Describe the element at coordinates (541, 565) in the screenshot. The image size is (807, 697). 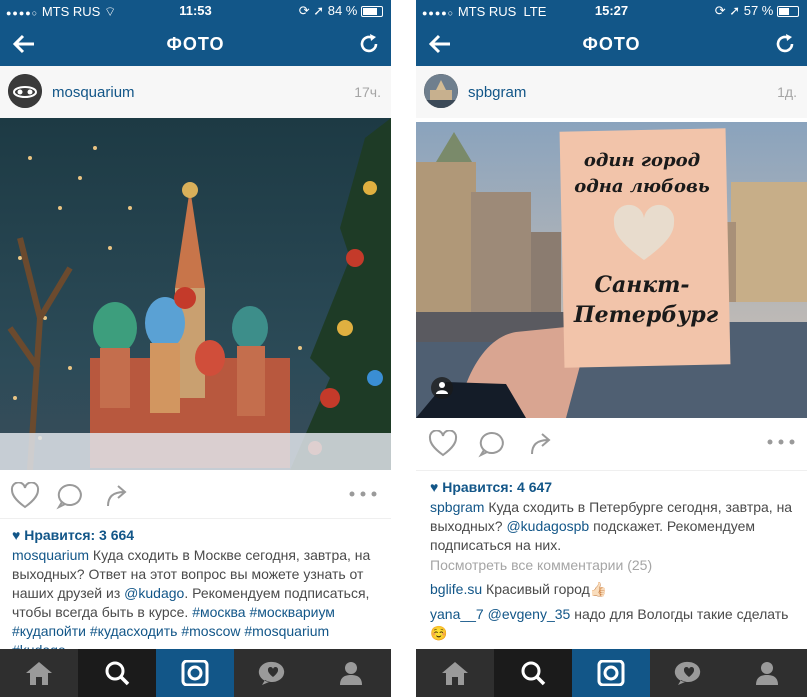
I see `view-all-comments-link: Посмотреть все комментарии (25)` at that location.